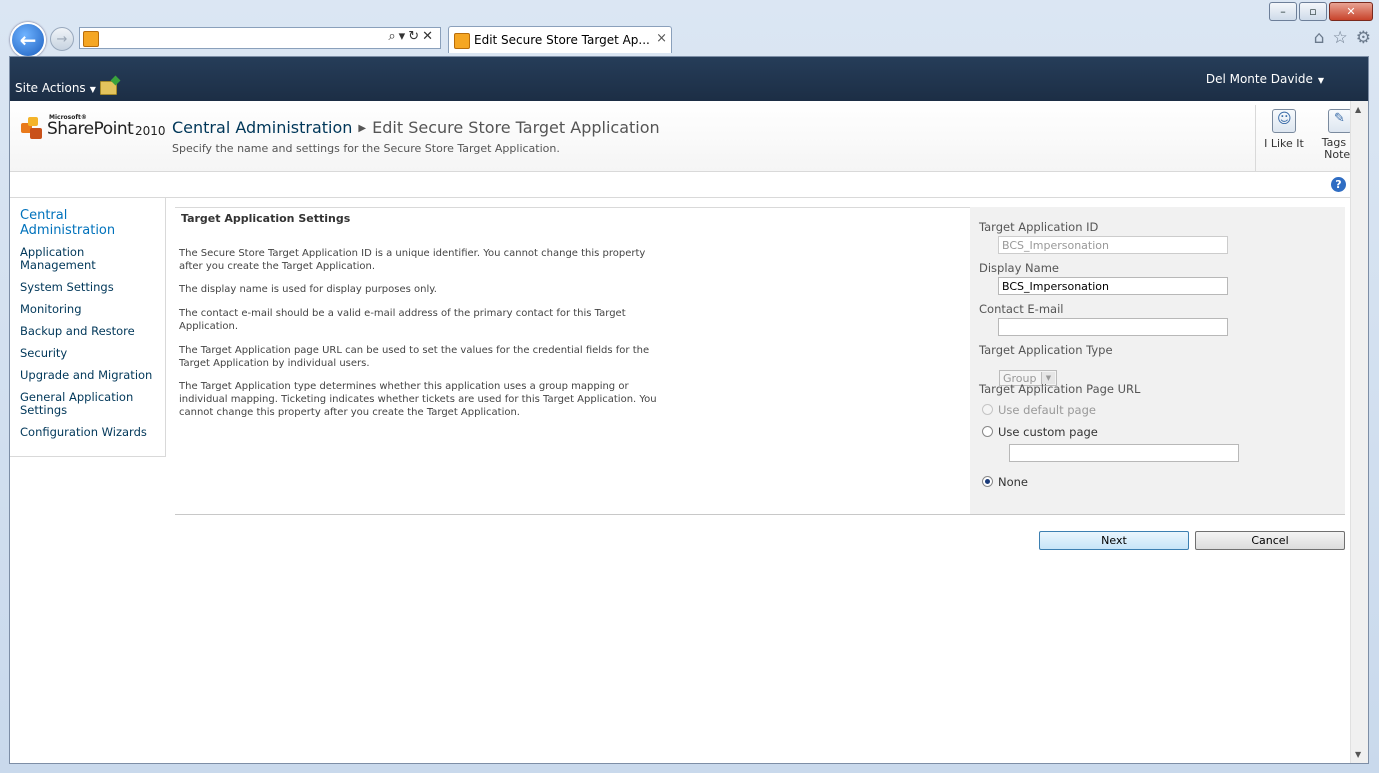 Image resolution: width=1379 pixels, height=773 pixels. I want to click on back-arrow-icon: ←, so click(28, 40).